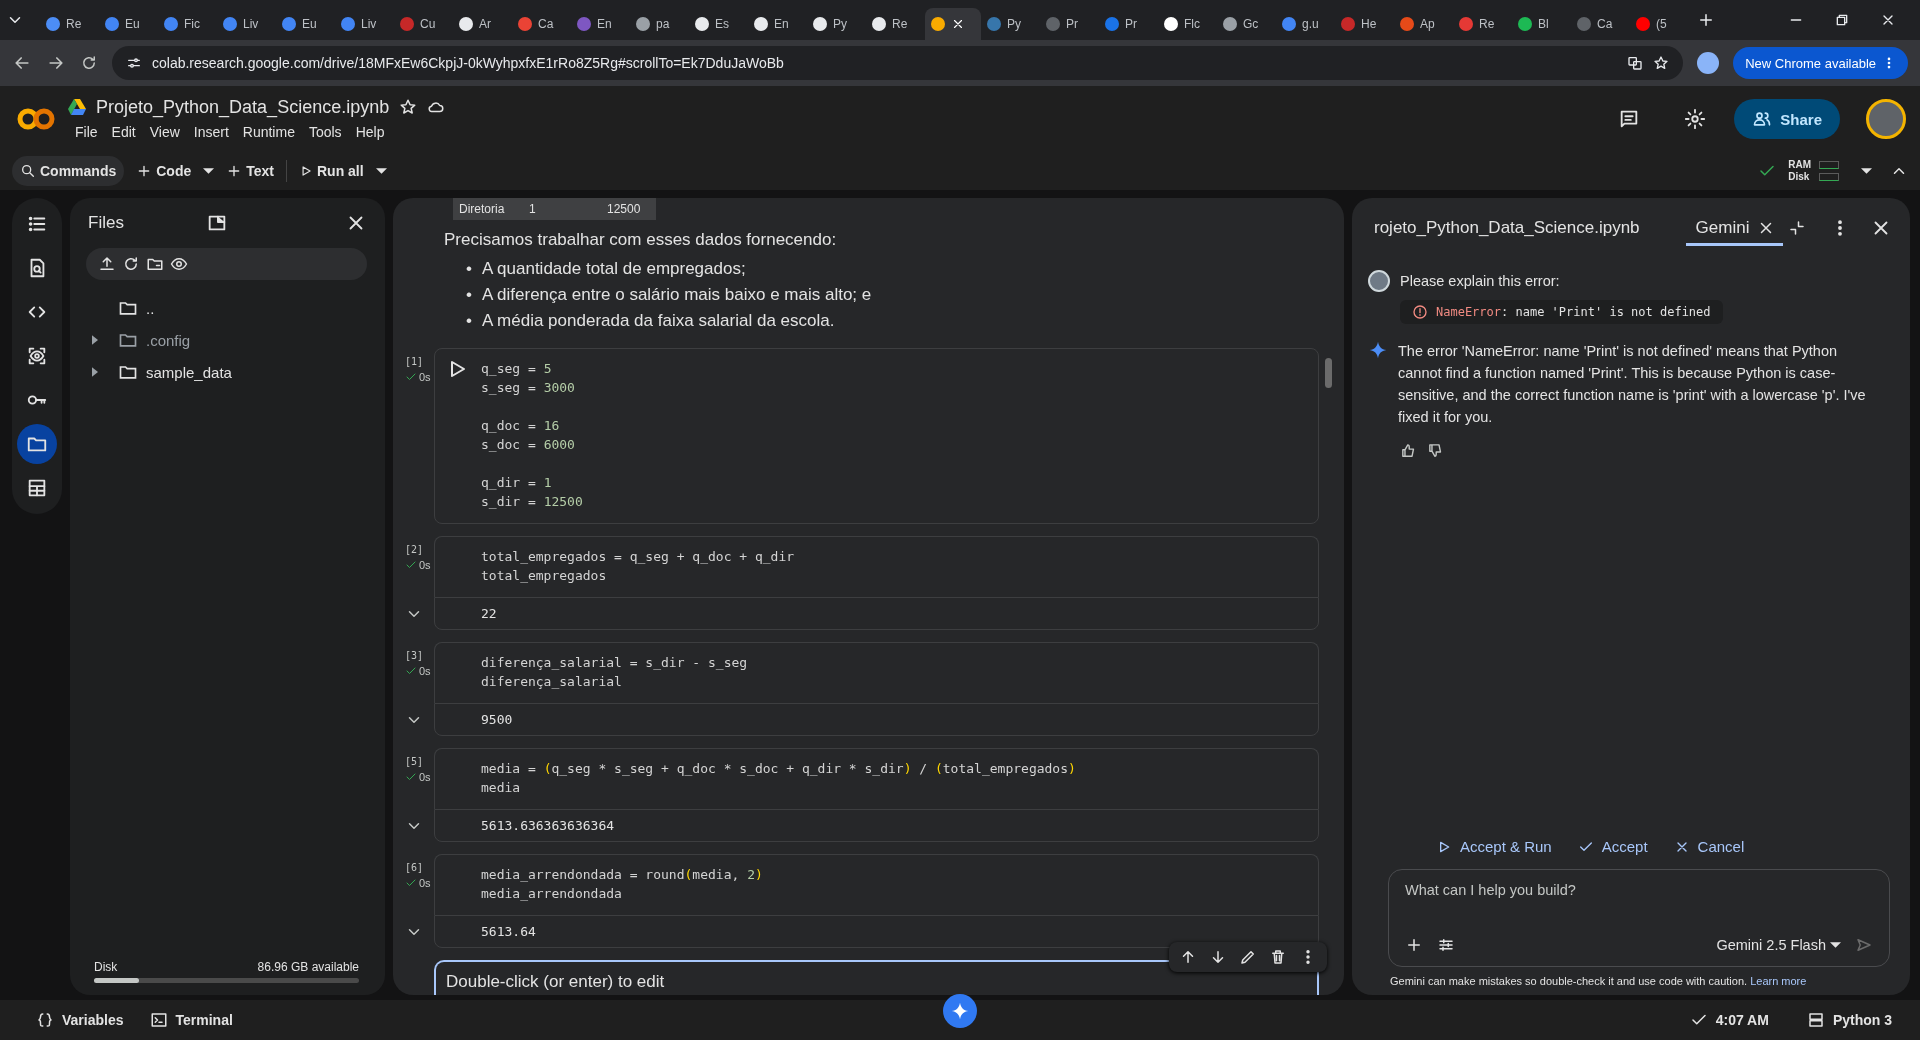 Image resolution: width=1920 pixels, height=1040 pixels. What do you see at coordinates (423, 24) in the screenshot?
I see `browser-tab: Cu` at bounding box center [423, 24].